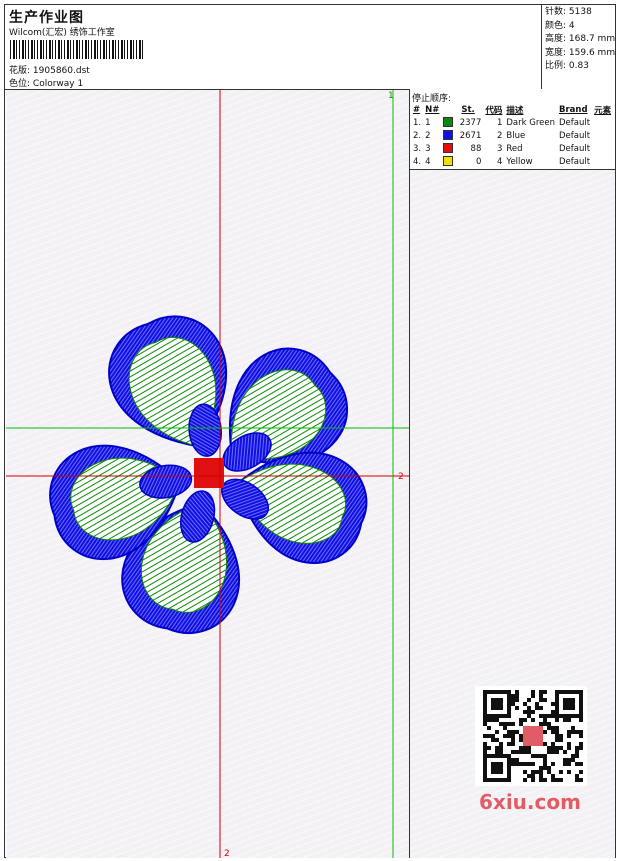  What do you see at coordinates (568, 12) in the screenshot?
I see `stat-stitches: 针数: 5138` at bounding box center [568, 12].